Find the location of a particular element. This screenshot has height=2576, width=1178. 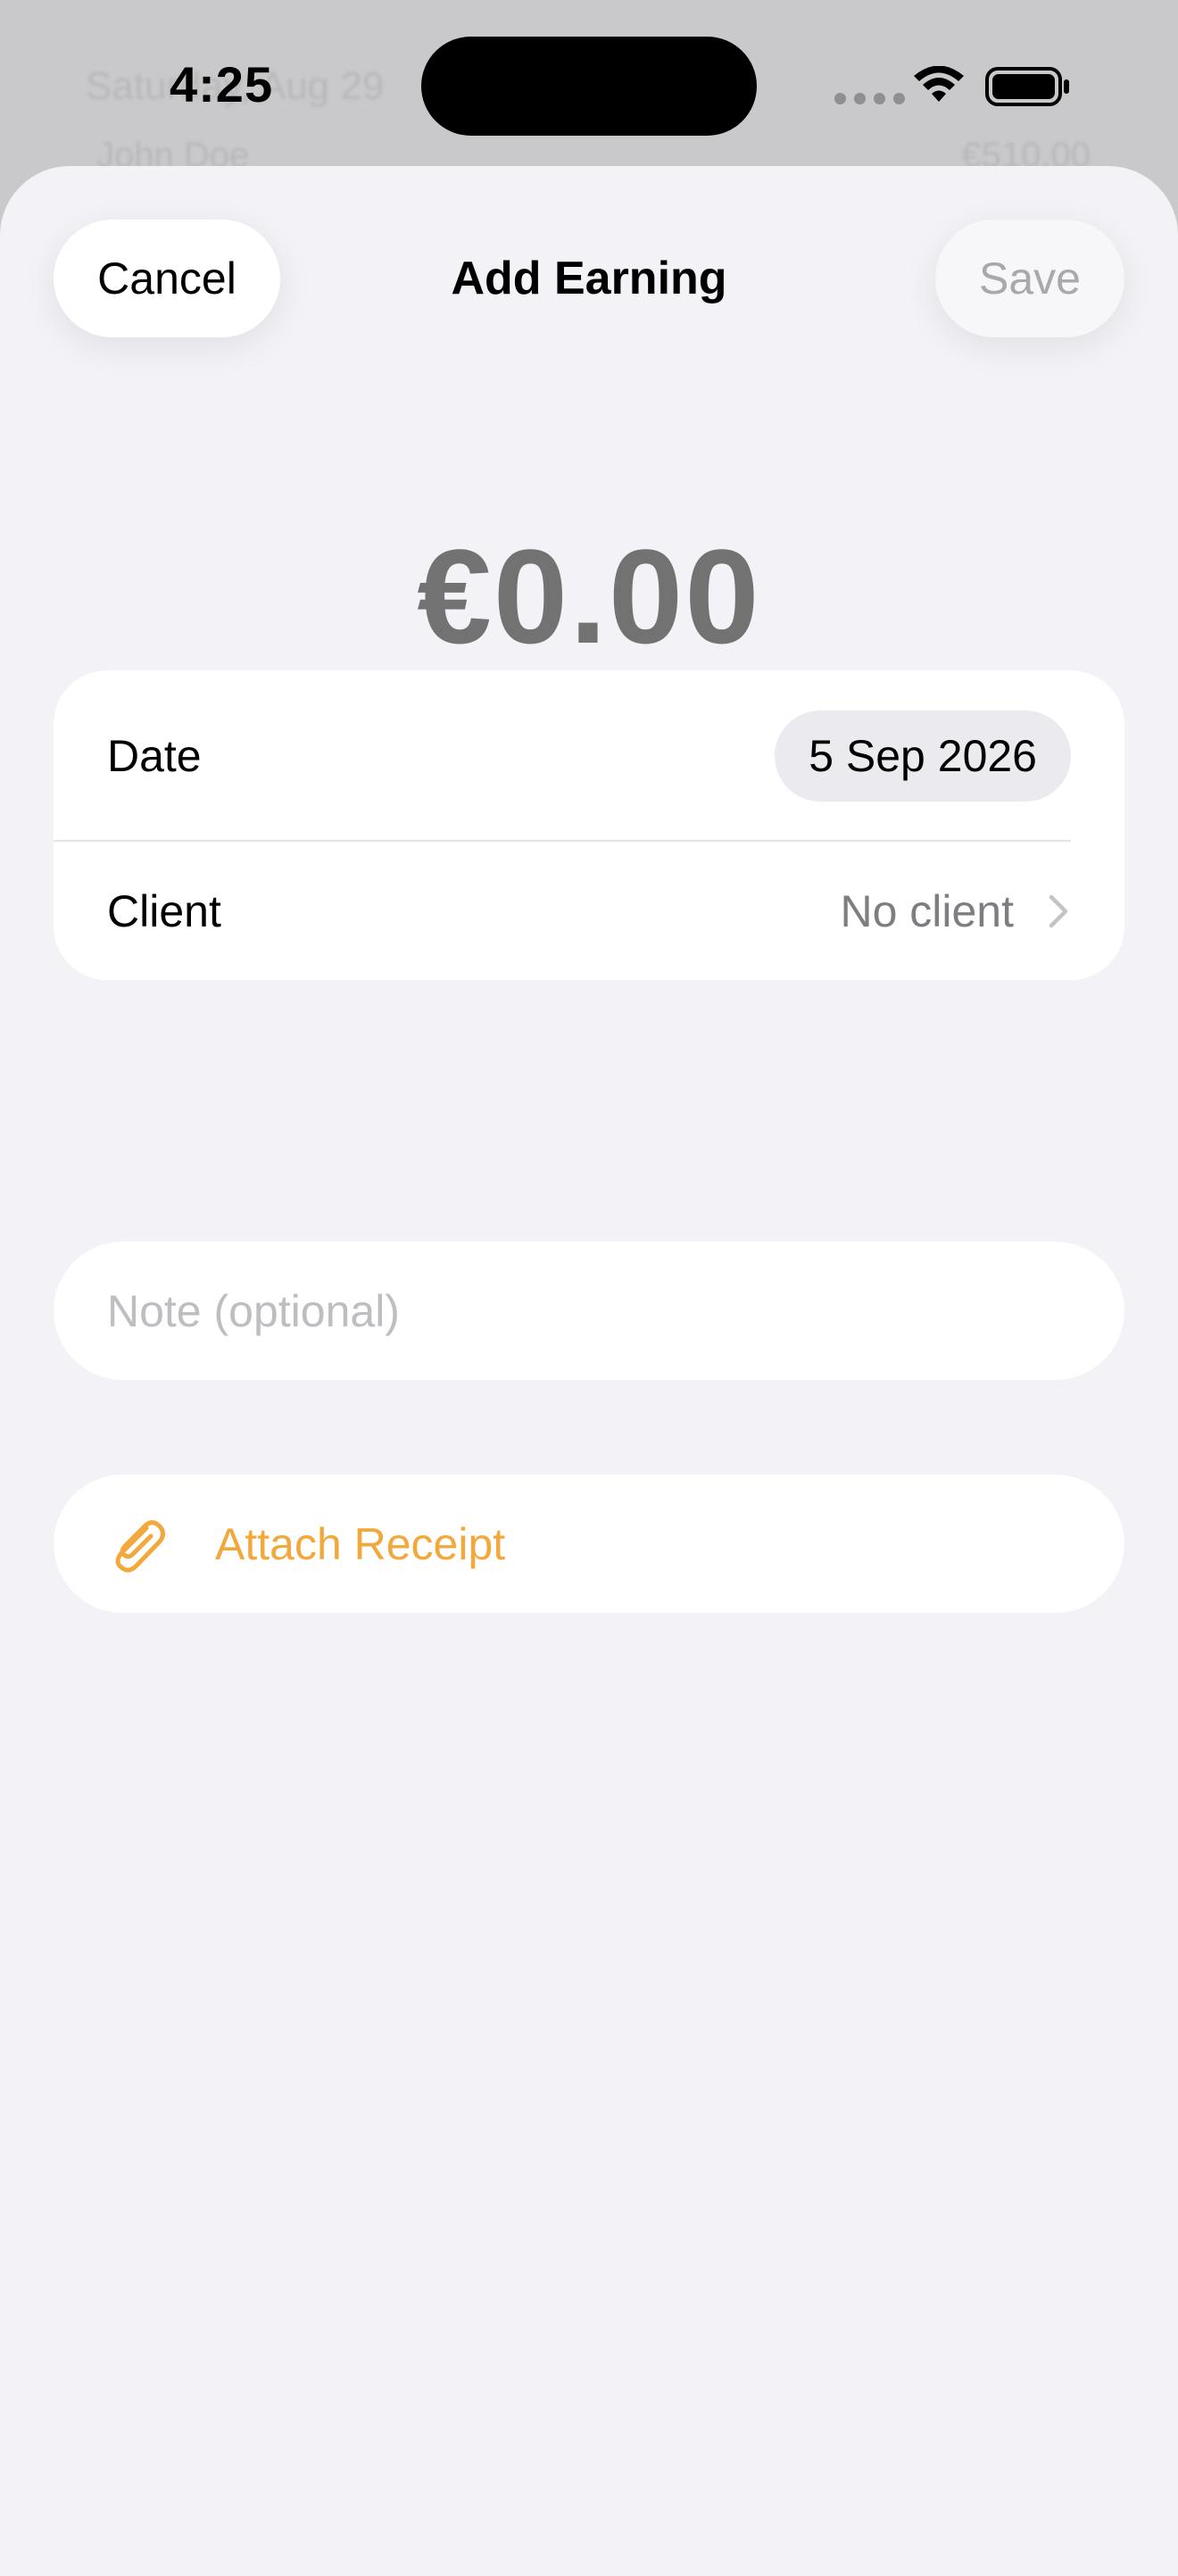

date-row: Date 5 Sep 2026 is located at coordinates (589, 756).